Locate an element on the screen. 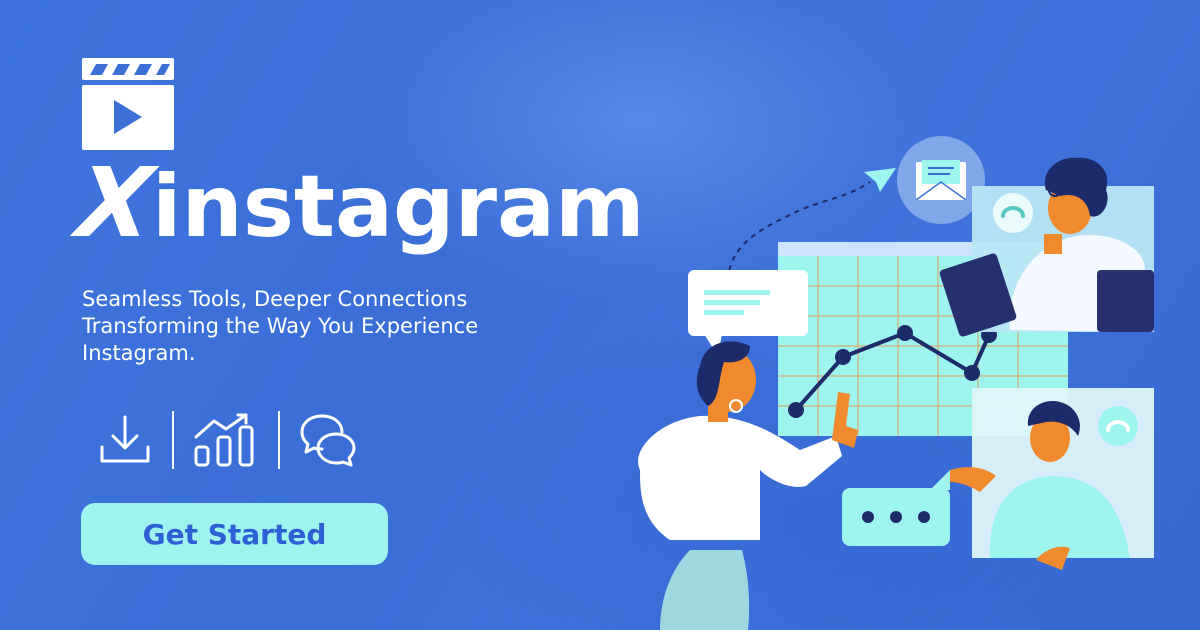 The height and width of the screenshot is (630, 1200). tagline-line-2: Transforming the Way You Experience is located at coordinates (280, 326).